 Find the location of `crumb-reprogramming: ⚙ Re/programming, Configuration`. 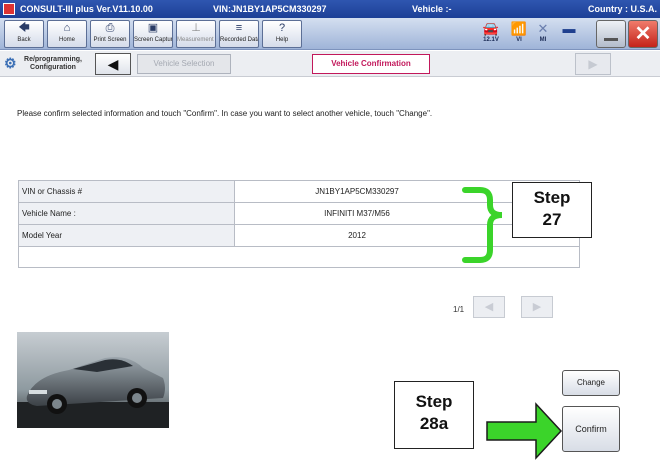

crumb-reprogramming: ⚙ Re/programming, Configuration is located at coordinates (44, 64).